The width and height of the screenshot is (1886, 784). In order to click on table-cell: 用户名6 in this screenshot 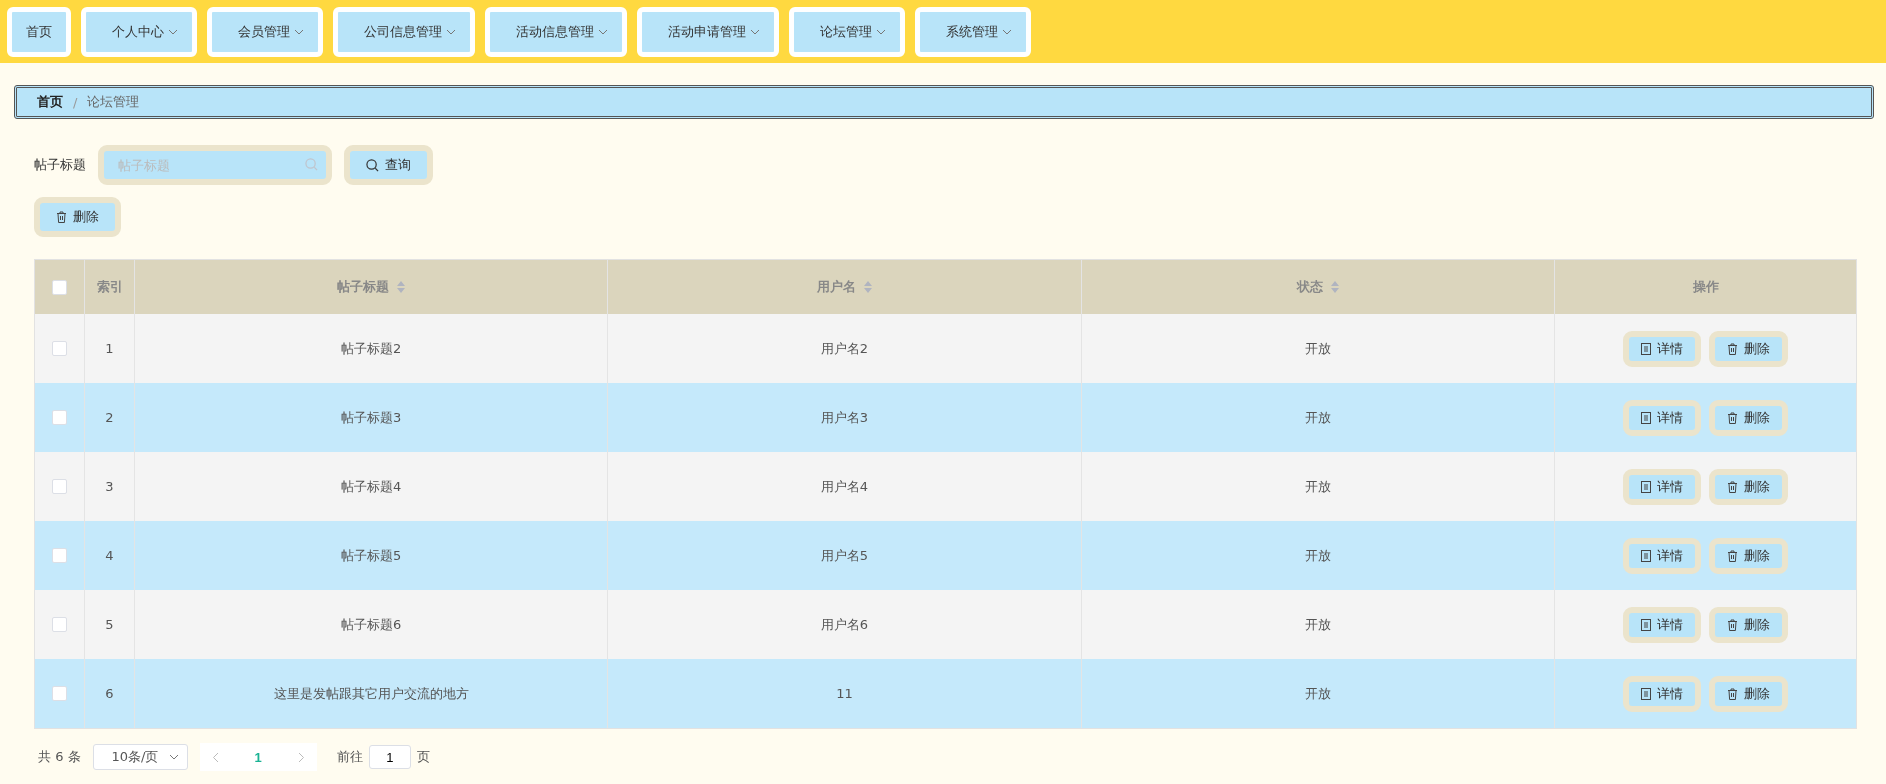, I will do `click(844, 624)`.